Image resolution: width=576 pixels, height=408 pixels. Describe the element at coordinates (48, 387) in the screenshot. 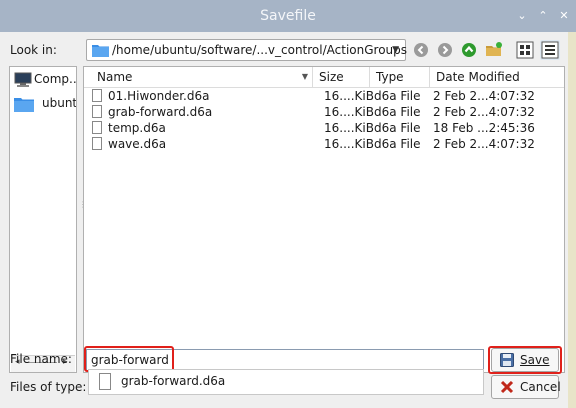

I see `files-of-type-label: Files of type:` at that location.